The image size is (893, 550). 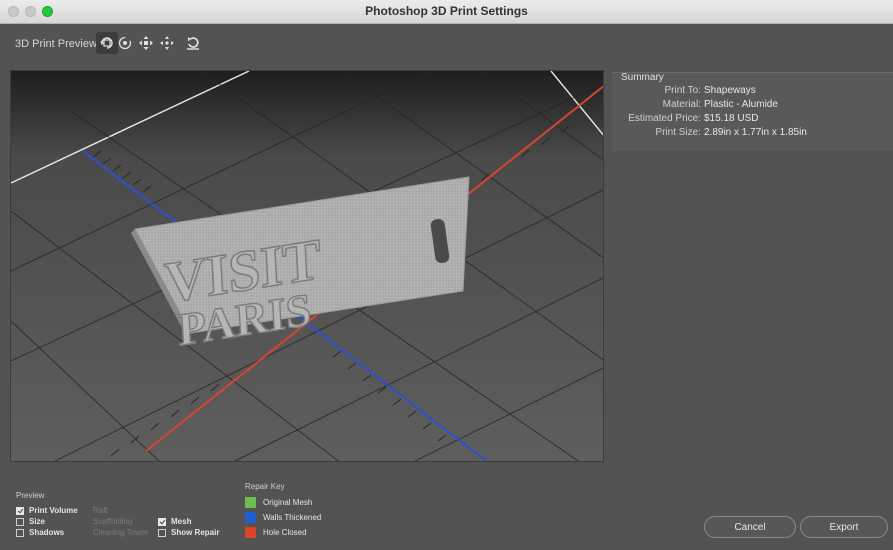 I want to click on summary-value: Plastic - Alumide, so click(x=741, y=104).